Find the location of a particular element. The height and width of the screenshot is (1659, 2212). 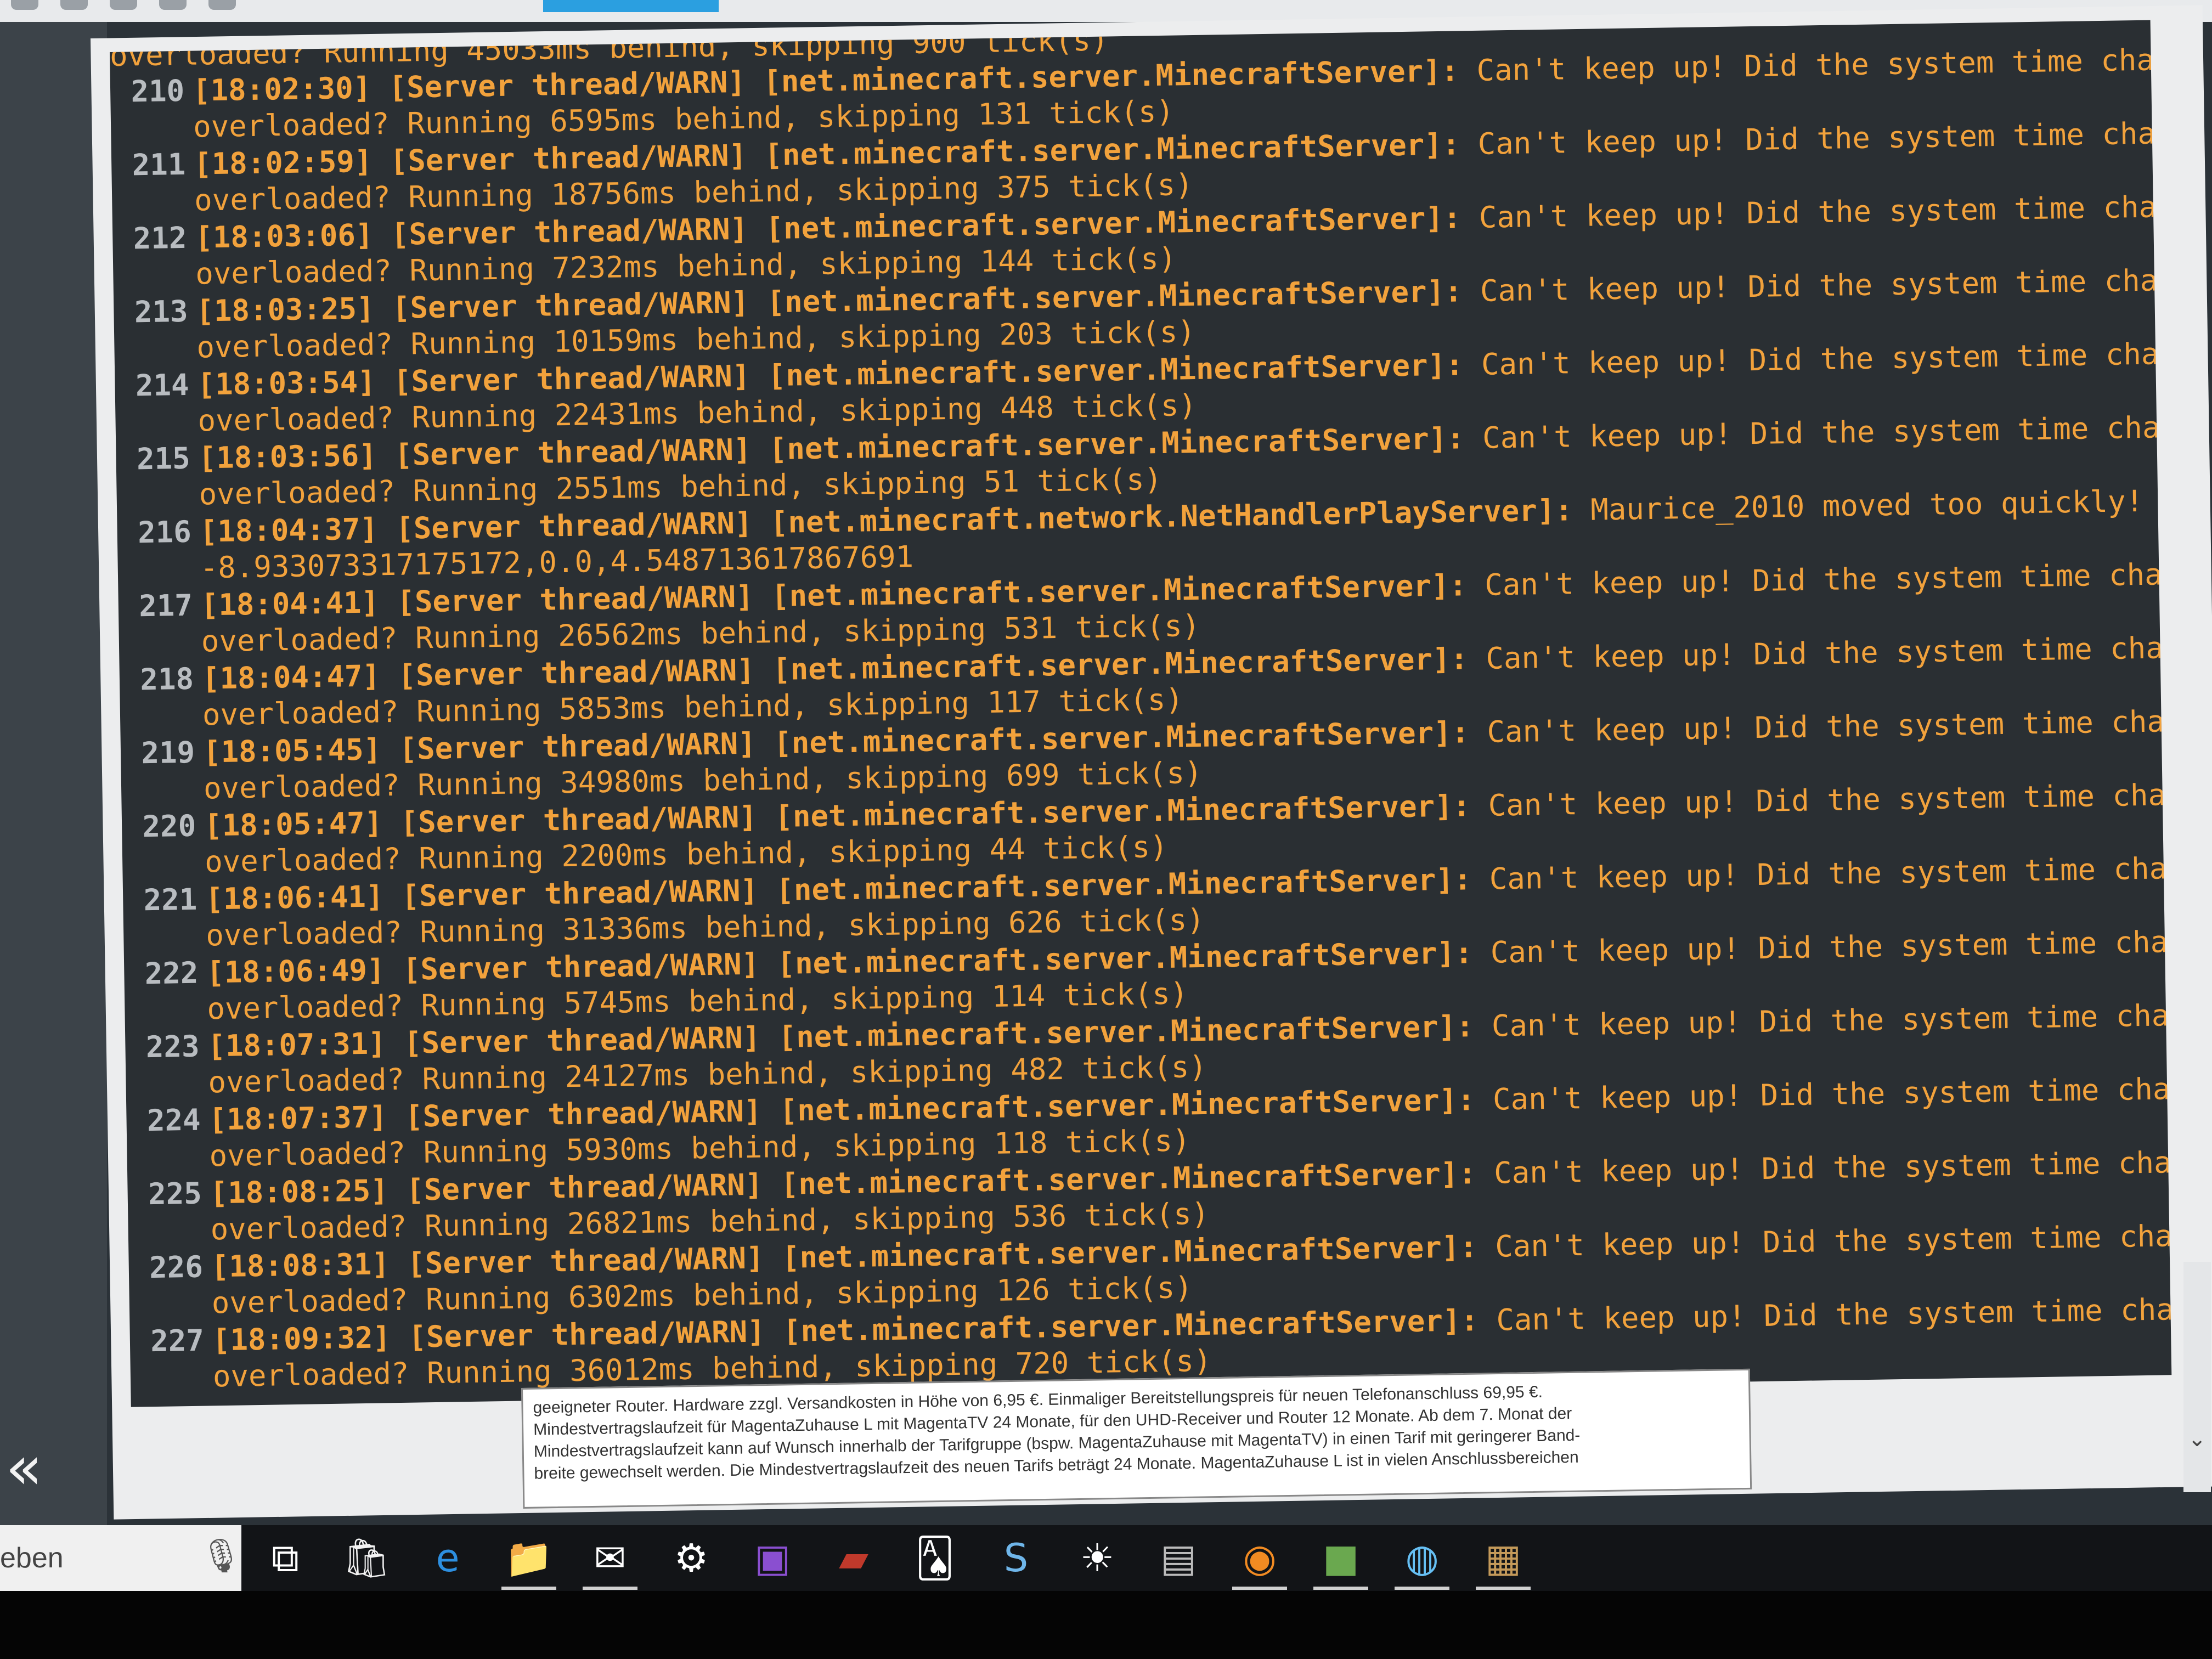

steam-icon: ◍ is located at coordinates (1422, 1561).